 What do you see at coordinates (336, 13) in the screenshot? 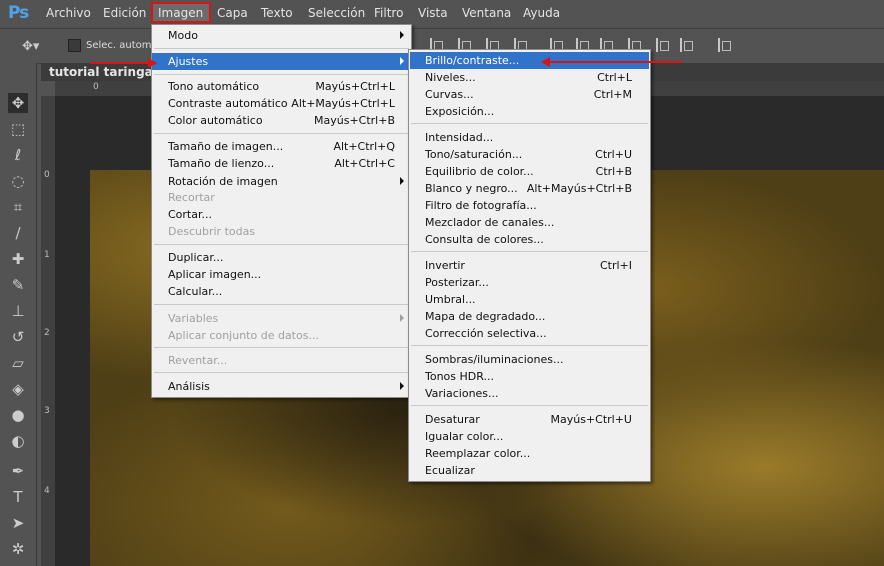
I see `menu-seleccion: Selección` at bounding box center [336, 13].